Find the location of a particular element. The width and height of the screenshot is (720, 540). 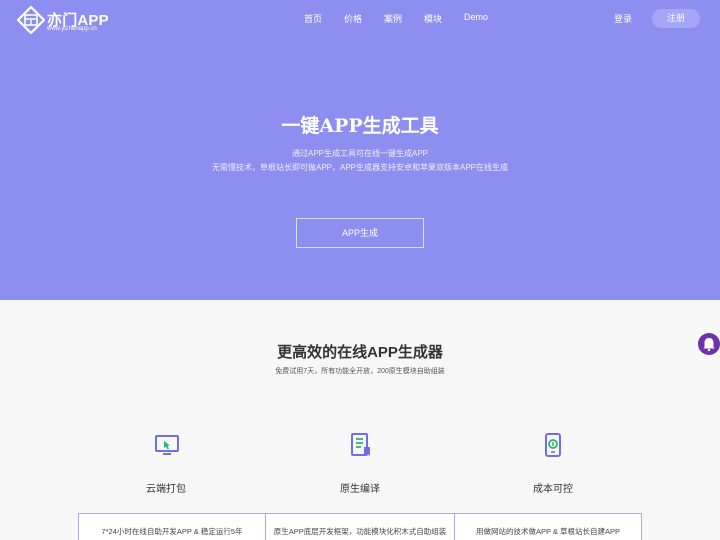

feature-card-cloud: 7*24小时在线自助开发APP & 稳定运行5年 is located at coordinates (172, 526).